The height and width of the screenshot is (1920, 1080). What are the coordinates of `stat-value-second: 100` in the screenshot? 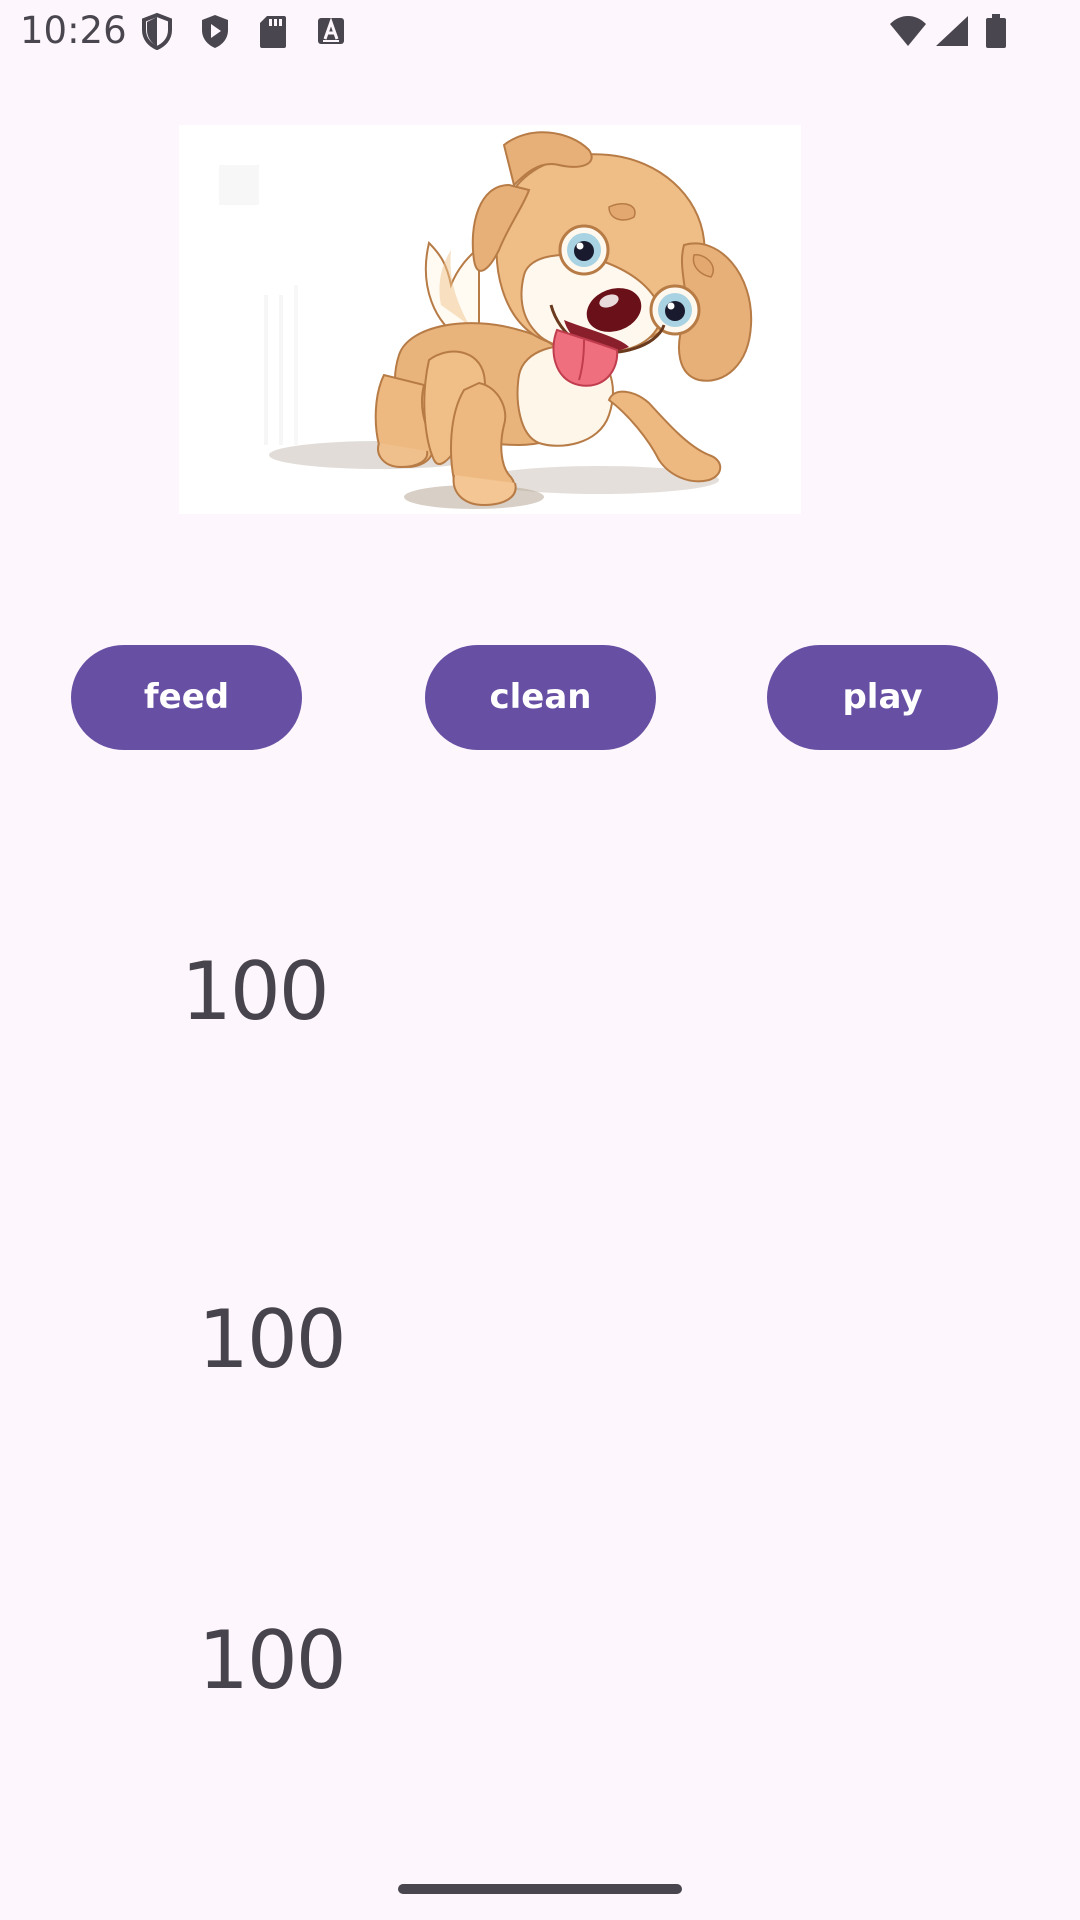 It's located at (272, 1339).